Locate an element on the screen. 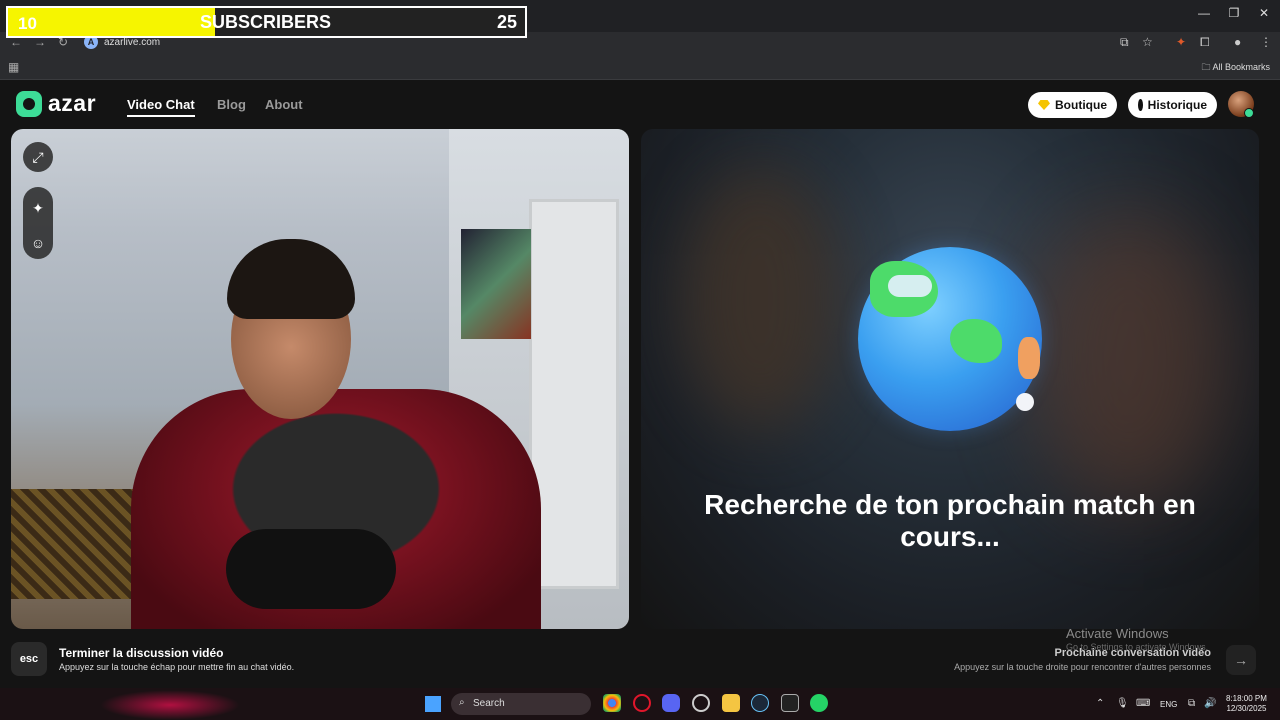 This screenshot has width=1280, height=720. windows-start-icon is located at coordinates (433, 704).